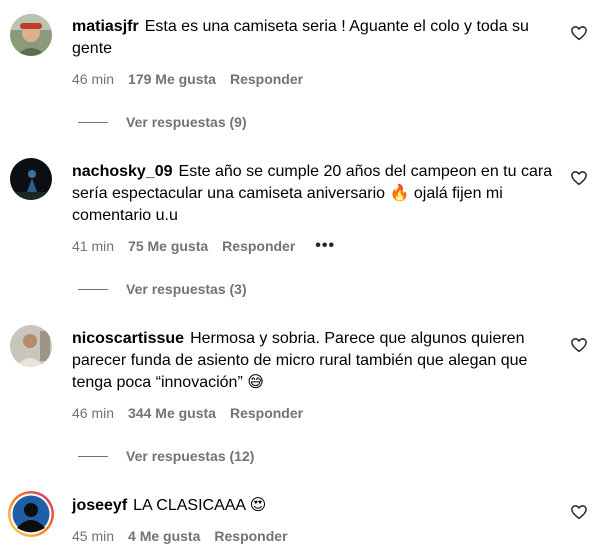 The height and width of the screenshot is (549, 600). Describe the element at coordinates (186, 122) in the screenshot. I see `view-replies-label: Ver respuestas (9)` at that location.